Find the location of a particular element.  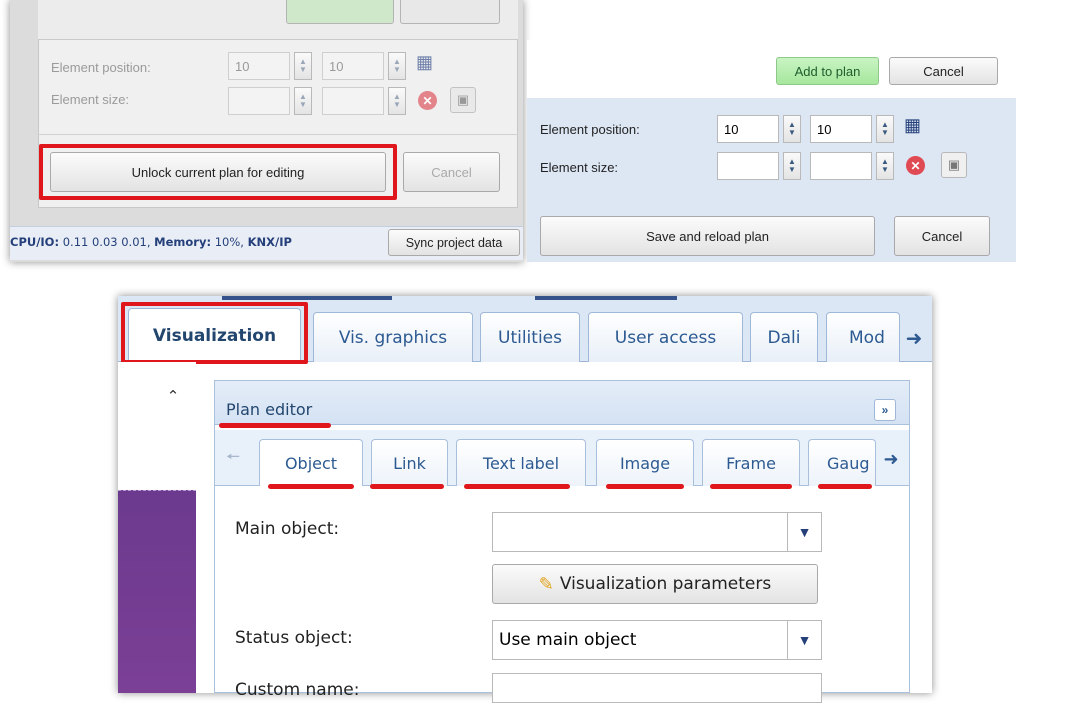

right-element-size-label: Element size: is located at coordinates (579, 167).